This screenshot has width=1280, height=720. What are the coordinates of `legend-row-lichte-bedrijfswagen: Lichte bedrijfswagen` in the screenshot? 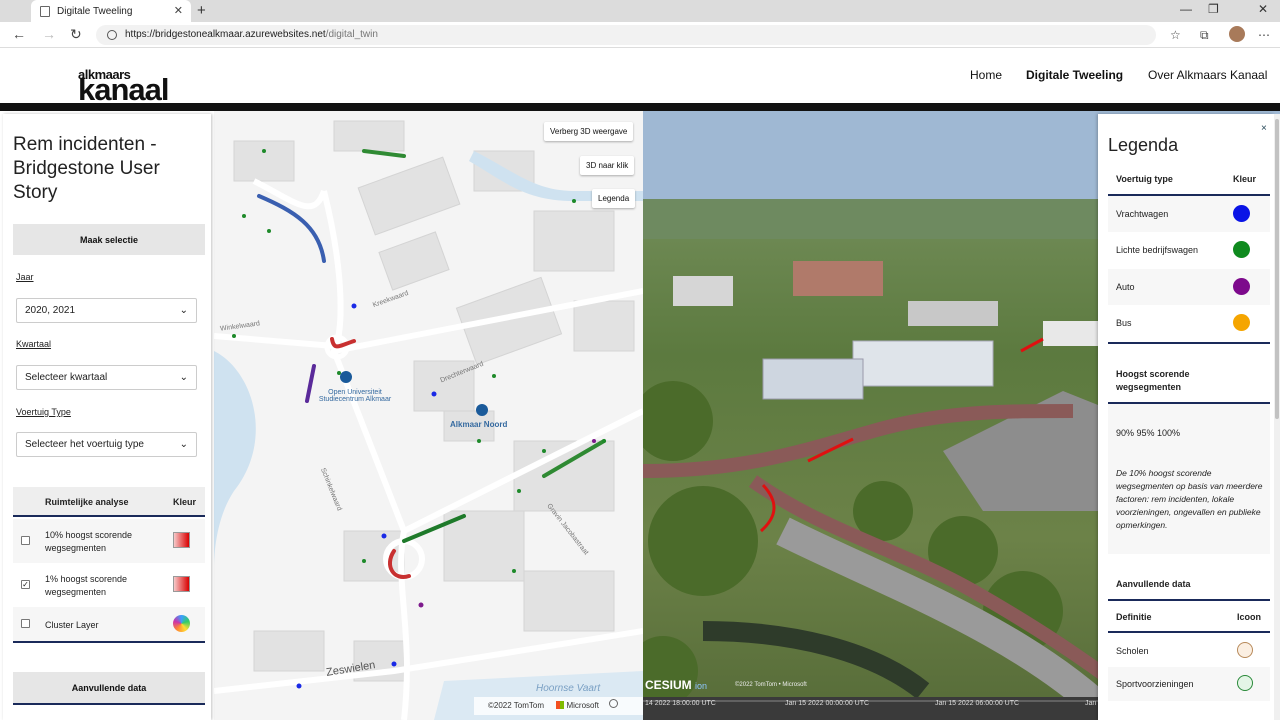 It's located at (1189, 250).